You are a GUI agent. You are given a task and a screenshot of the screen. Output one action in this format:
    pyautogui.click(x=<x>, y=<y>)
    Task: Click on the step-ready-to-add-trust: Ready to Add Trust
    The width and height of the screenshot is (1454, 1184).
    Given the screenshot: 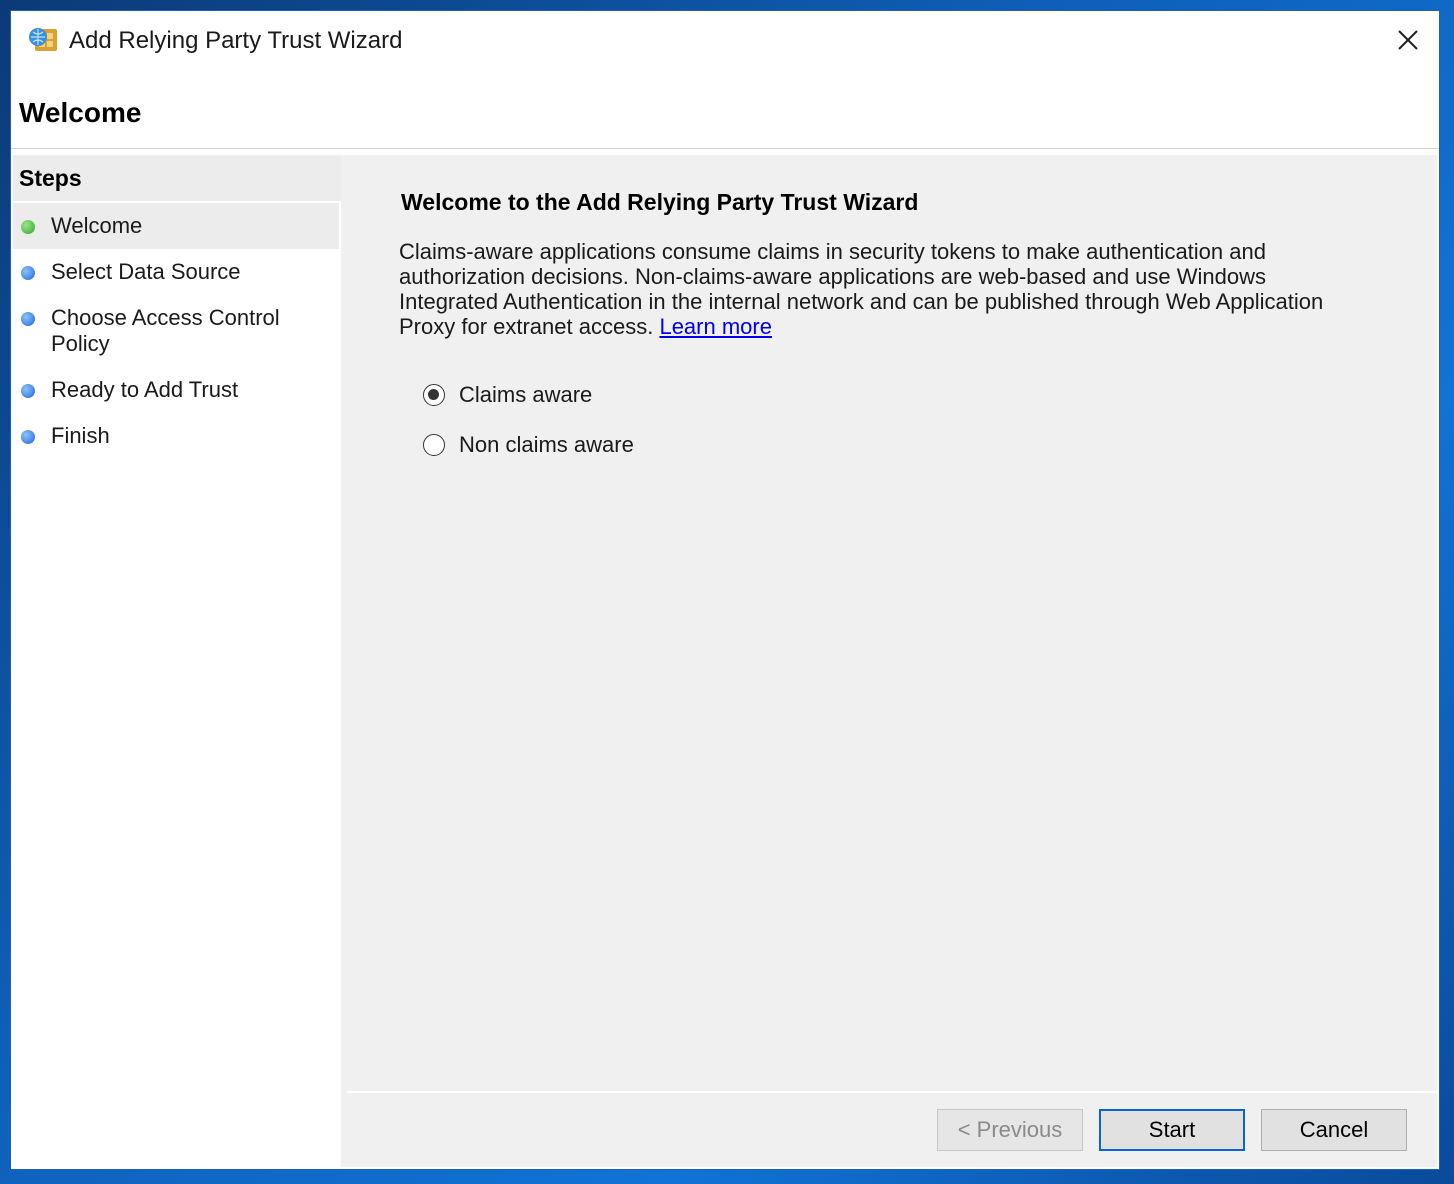 What is the action you would take?
    pyautogui.click(x=176, y=390)
    